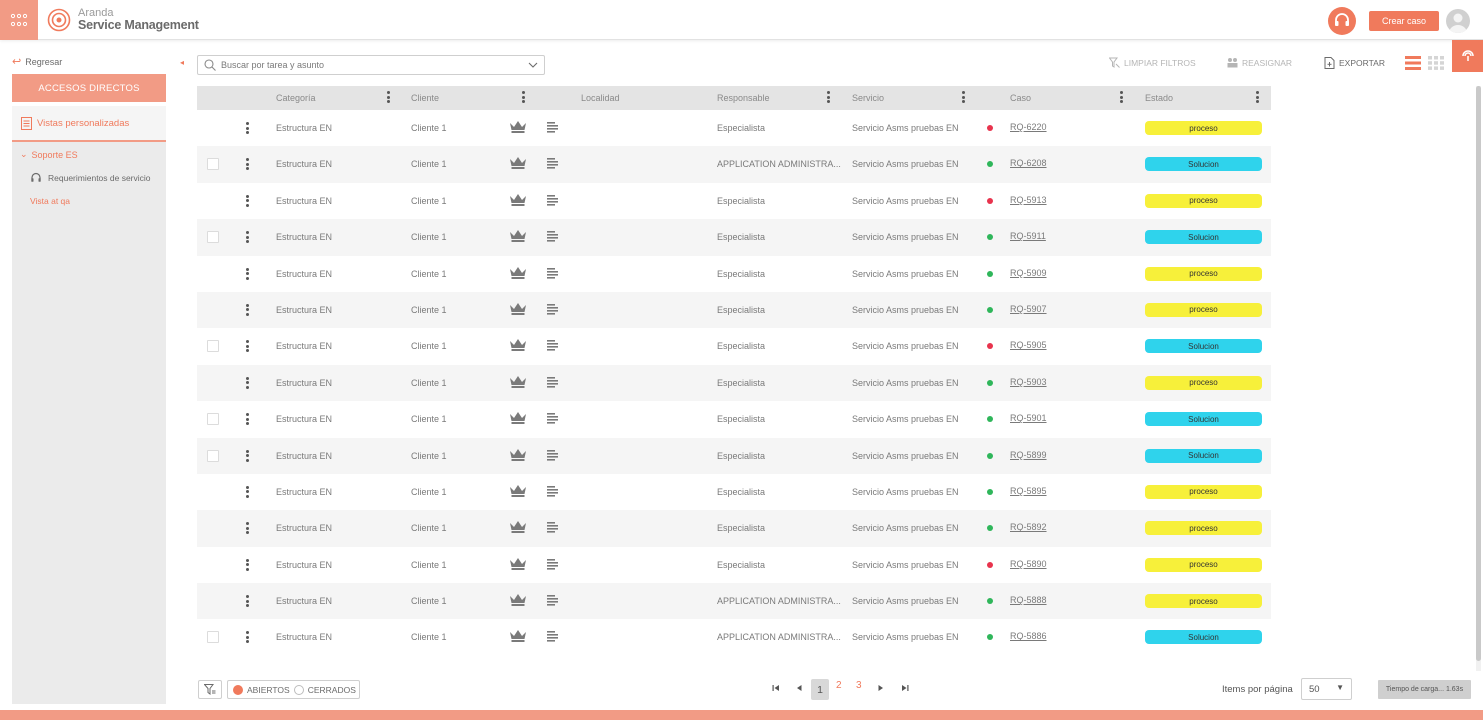 This screenshot has height=720, width=1483. Describe the element at coordinates (1028, 418) in the screenshot. I see `case-link: RQ-5901` at that location.